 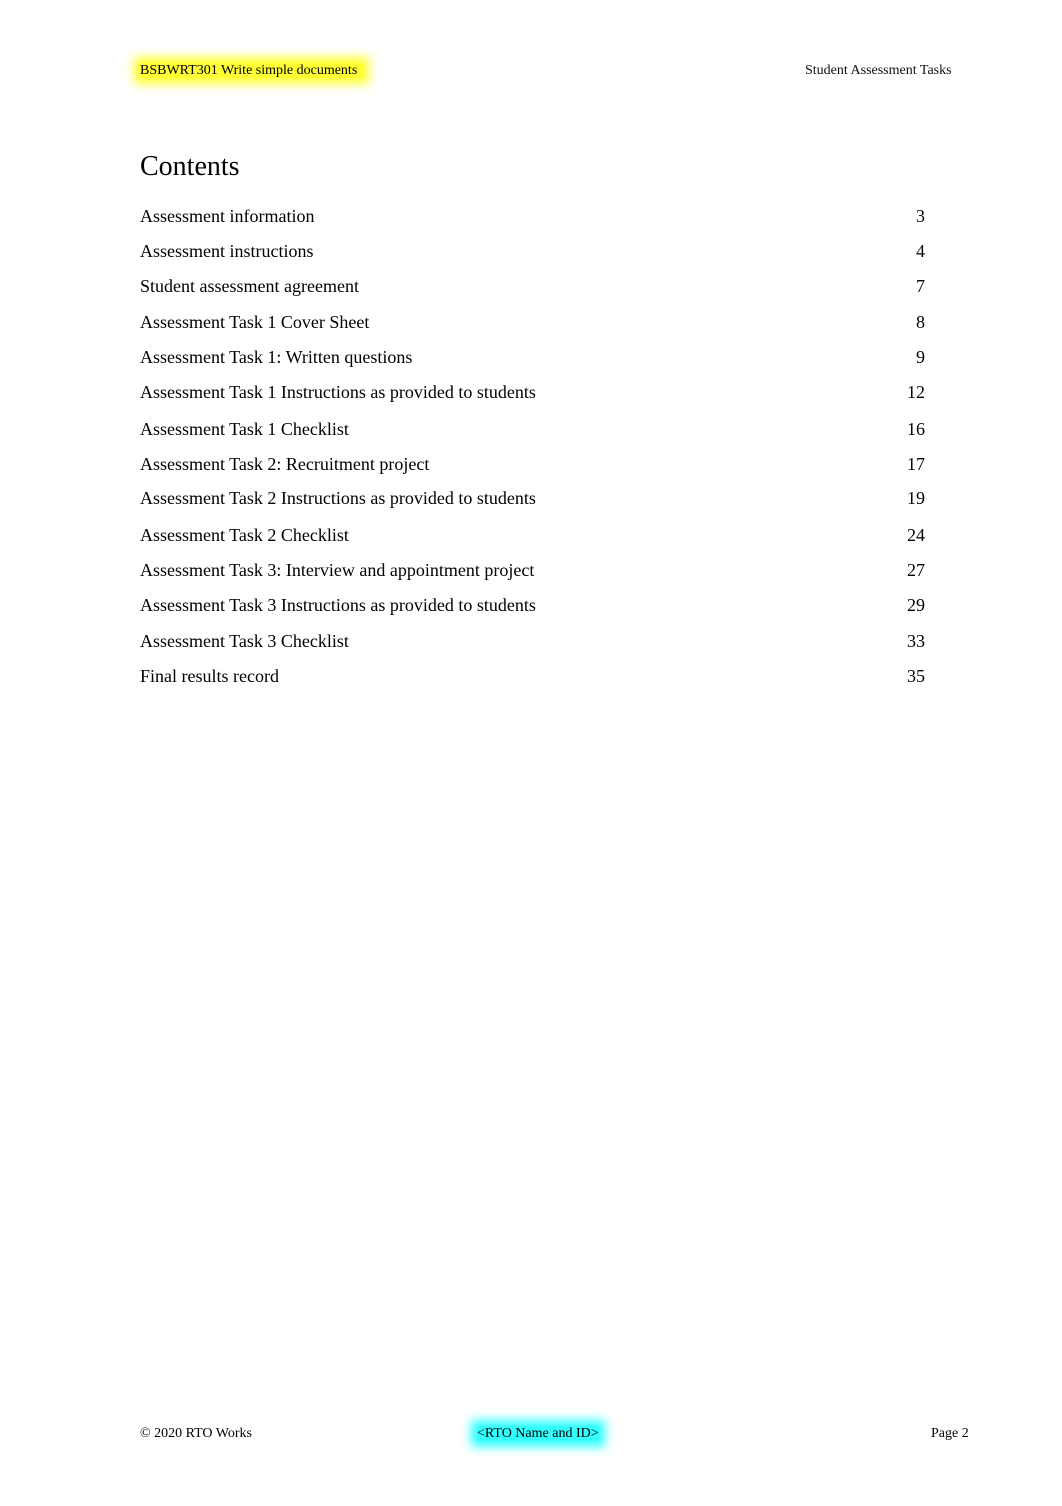 What do you see at coordinates (532, 322) in the screenshot?
I see `toc-entry: Assessment Task 1 Cover Sheet 8` at bounding box center [532, 322].